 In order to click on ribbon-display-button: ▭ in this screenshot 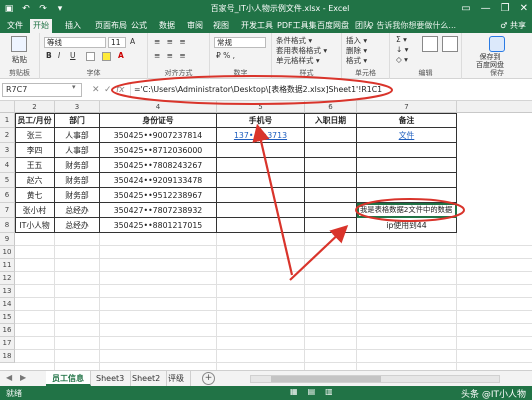, I will do `click(465, 8)`.